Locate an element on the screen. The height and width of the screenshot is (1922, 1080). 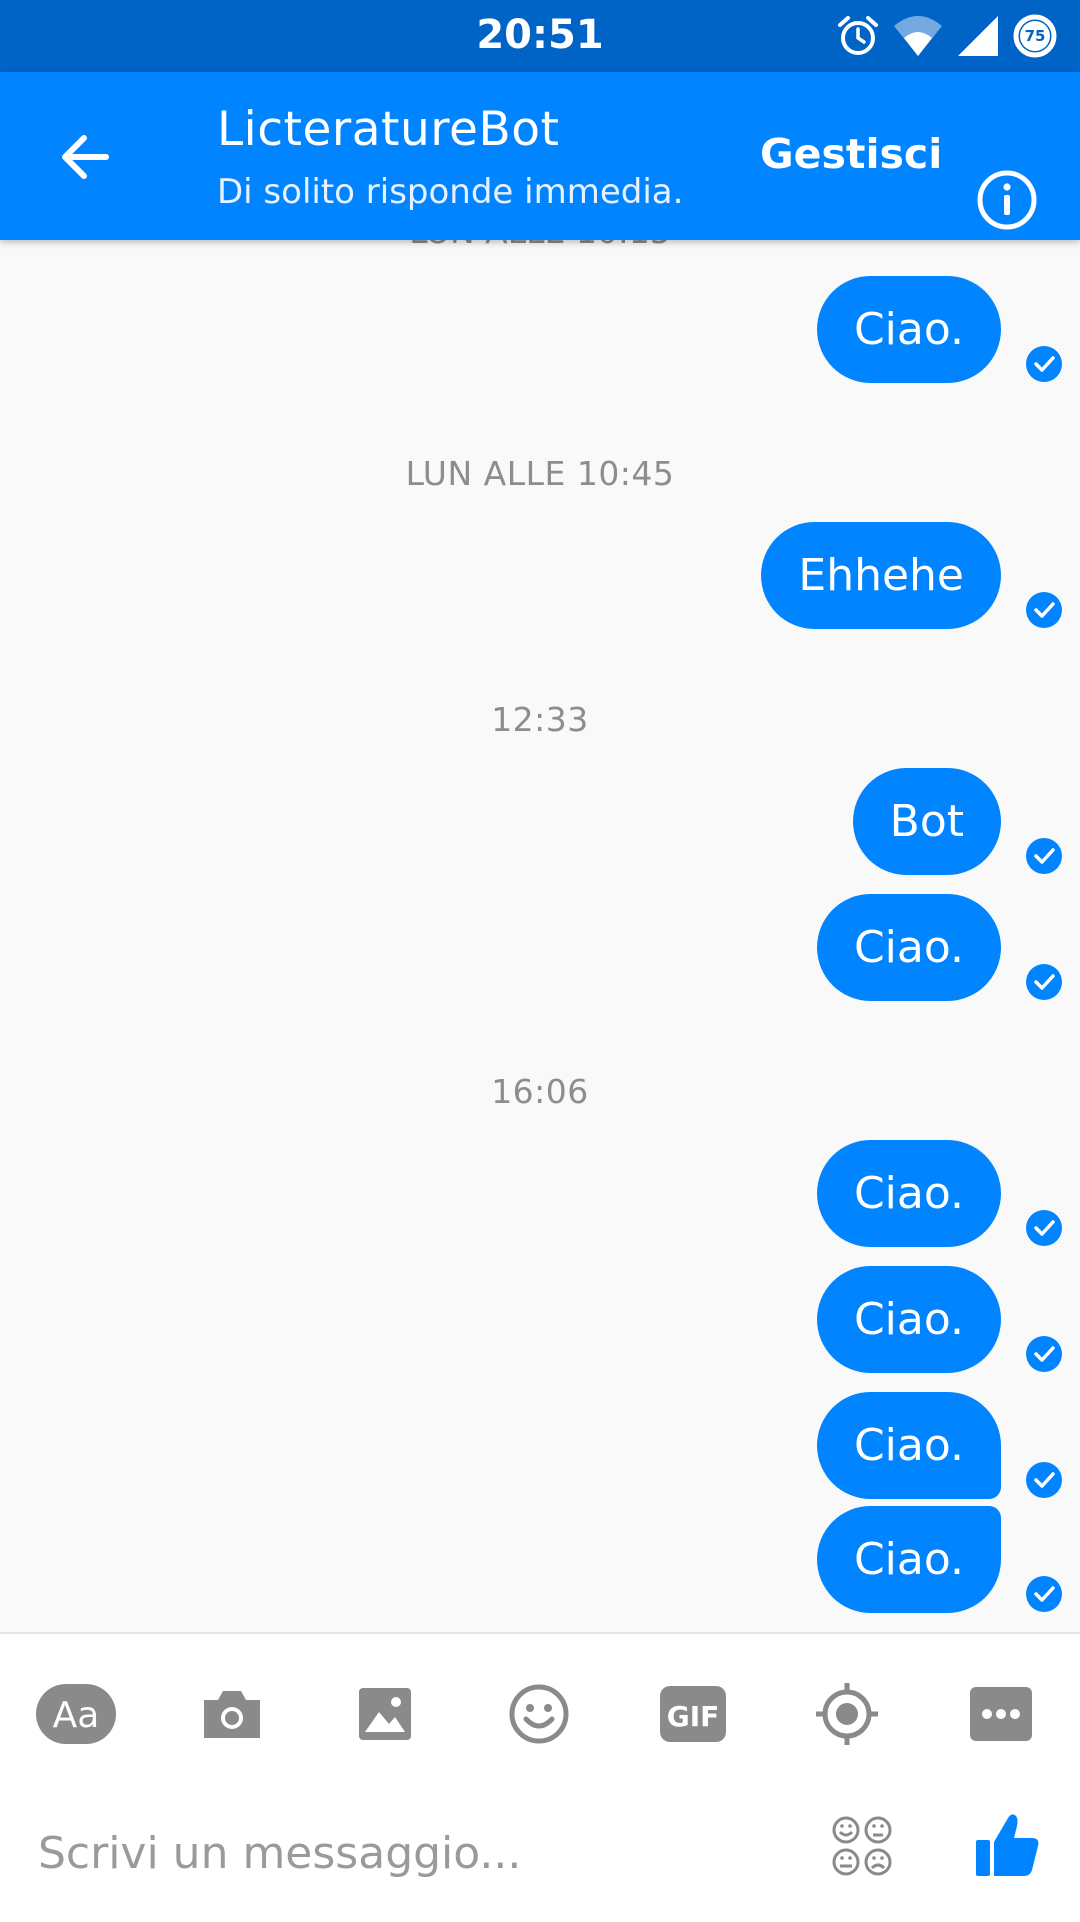
alarm-icon is located at coordinates (858, 36).